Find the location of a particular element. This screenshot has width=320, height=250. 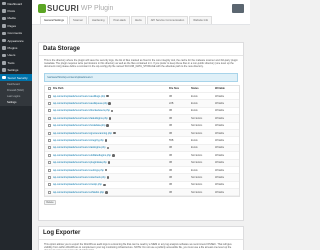

sidebar-item-users: Users is located at coordinates (16, 55).